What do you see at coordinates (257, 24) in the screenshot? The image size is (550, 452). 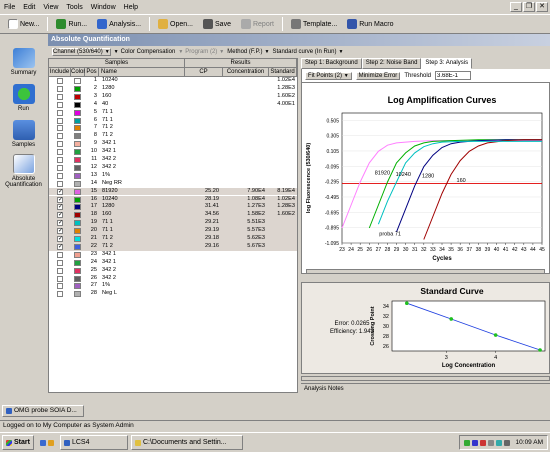 I see `report-button: Report` at bounding box center [257, 24].